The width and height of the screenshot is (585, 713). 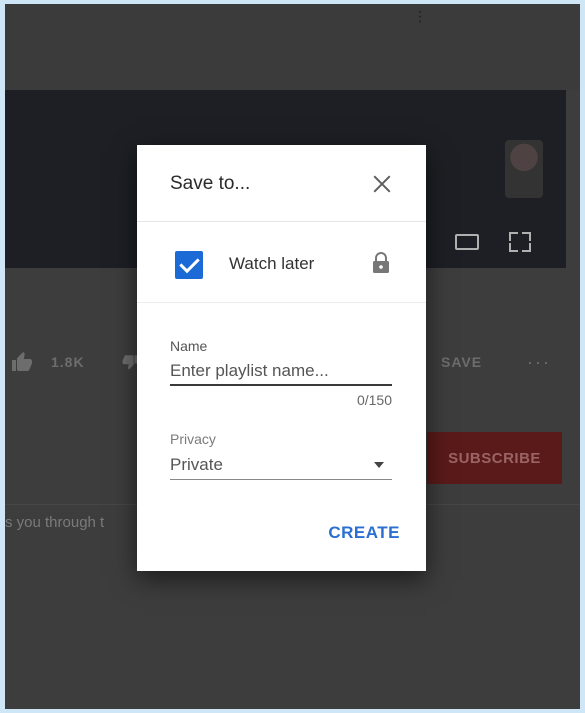 What do you see at coordinates (193, 439) in the screenshot?
I see `privacy-label: Privacy` at bounding box center [193, 439].